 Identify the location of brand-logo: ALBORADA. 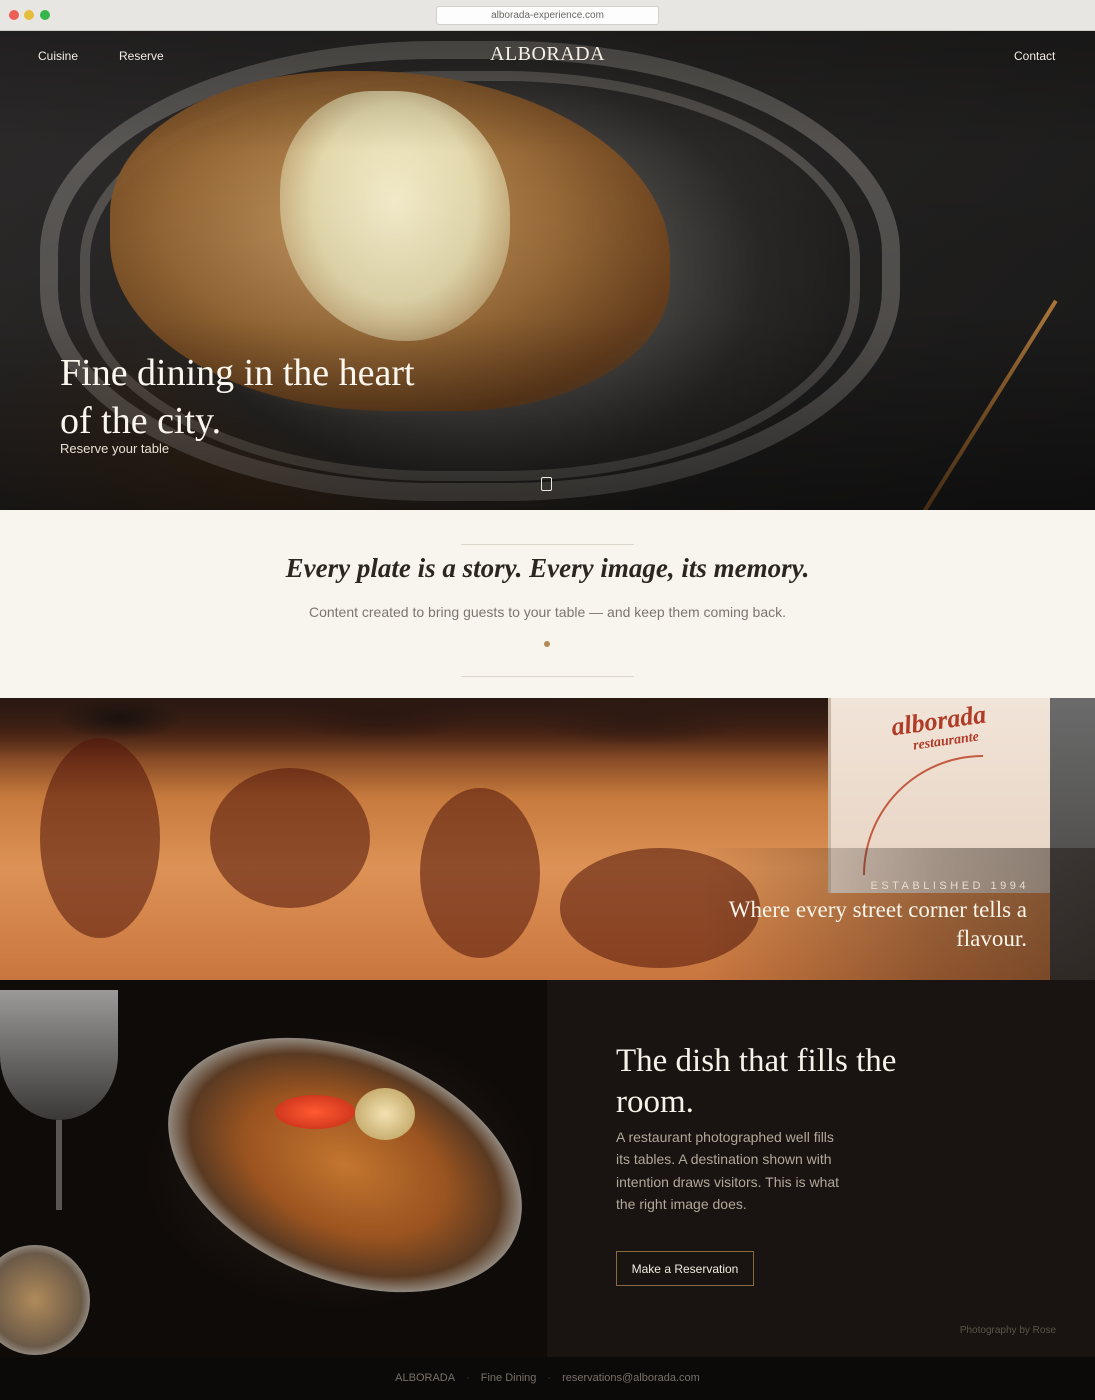
(547, 54).